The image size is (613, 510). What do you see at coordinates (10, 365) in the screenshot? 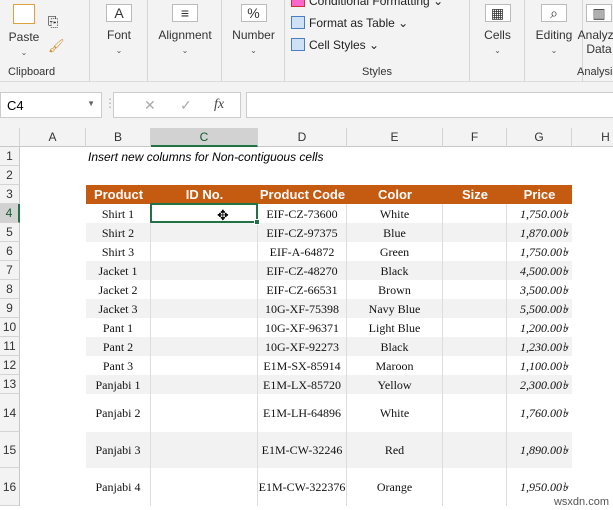
I see `row-header-12: 12` at bounding box center [10, 365].